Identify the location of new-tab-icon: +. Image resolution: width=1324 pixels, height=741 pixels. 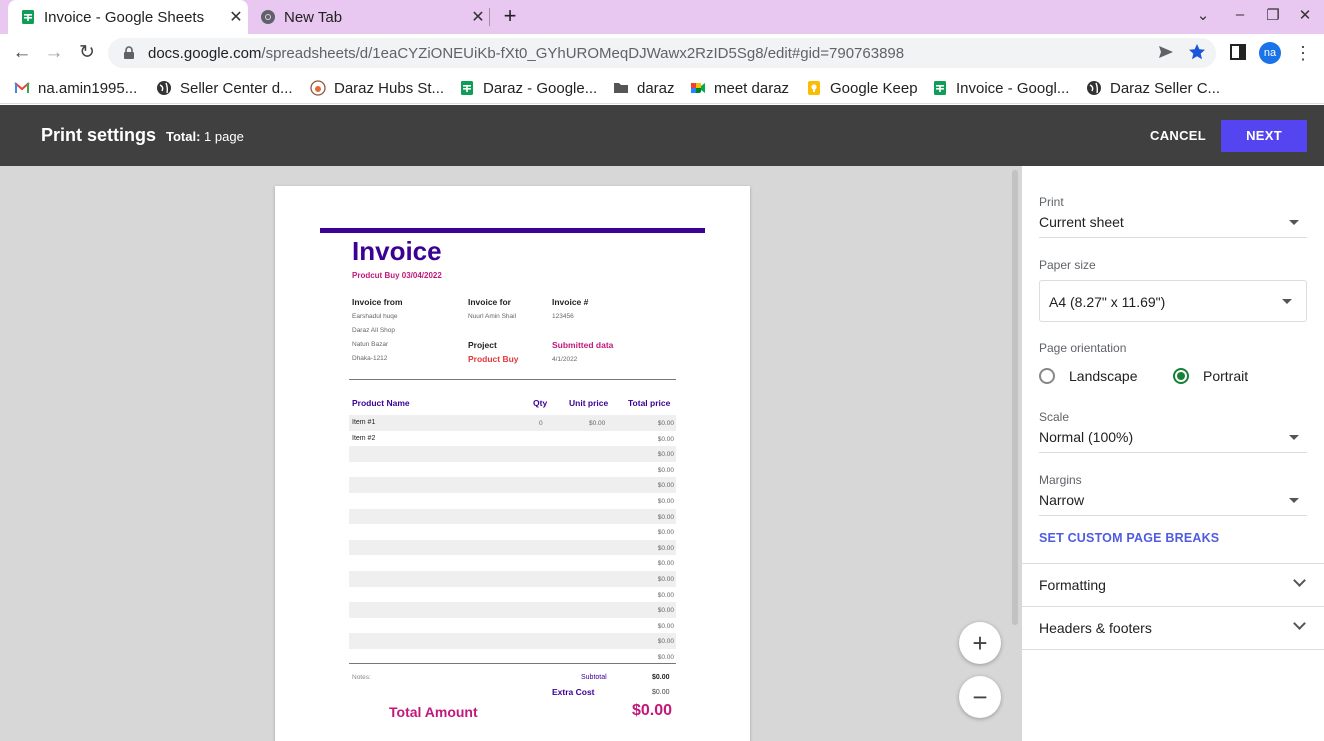
(510, 16).